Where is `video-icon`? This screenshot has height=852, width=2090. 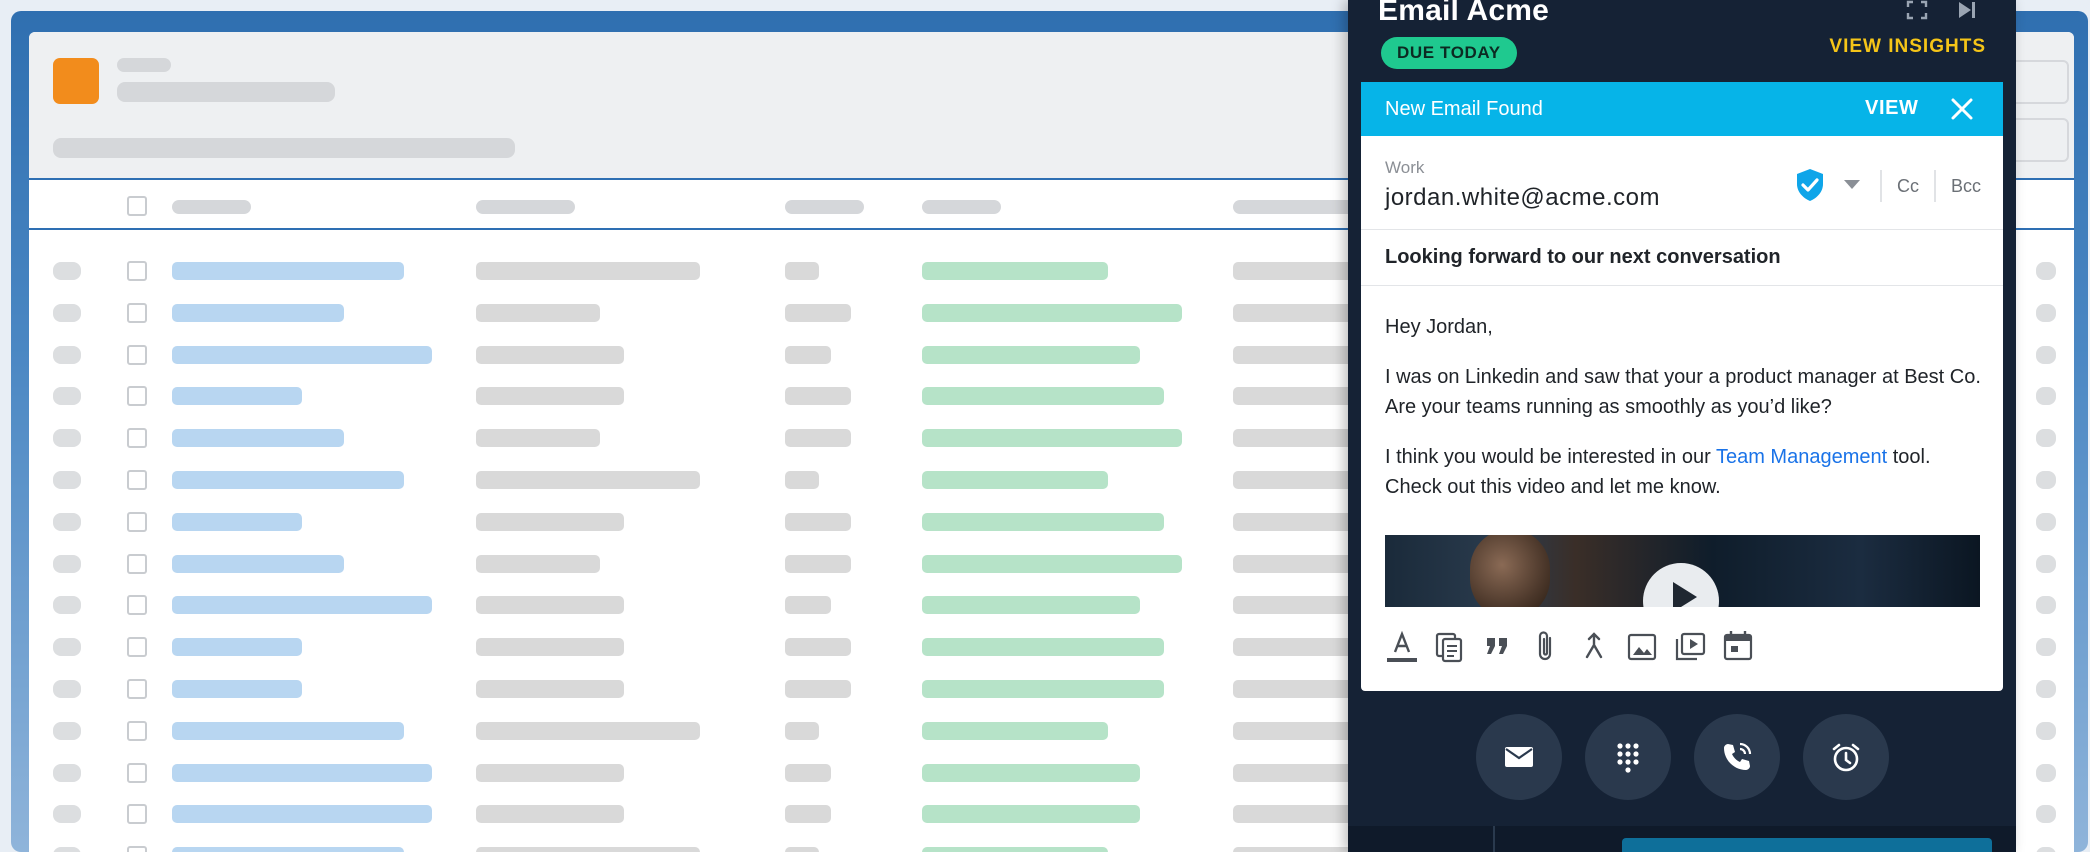 video-icon is located at coordinates (1690, 646).